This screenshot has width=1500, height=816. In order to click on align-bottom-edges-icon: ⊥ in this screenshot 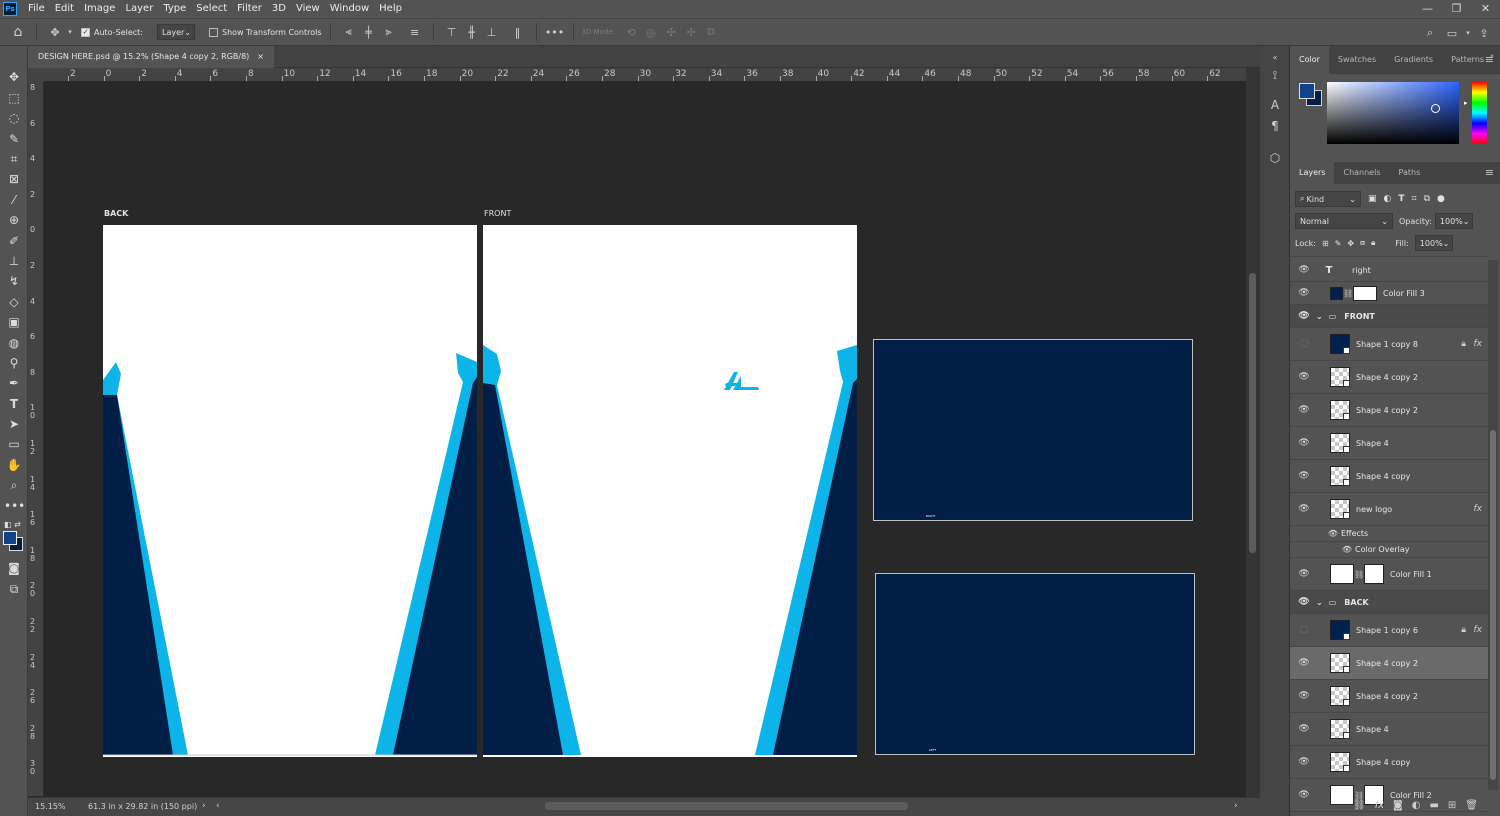, I will do `click(492, 32)`.